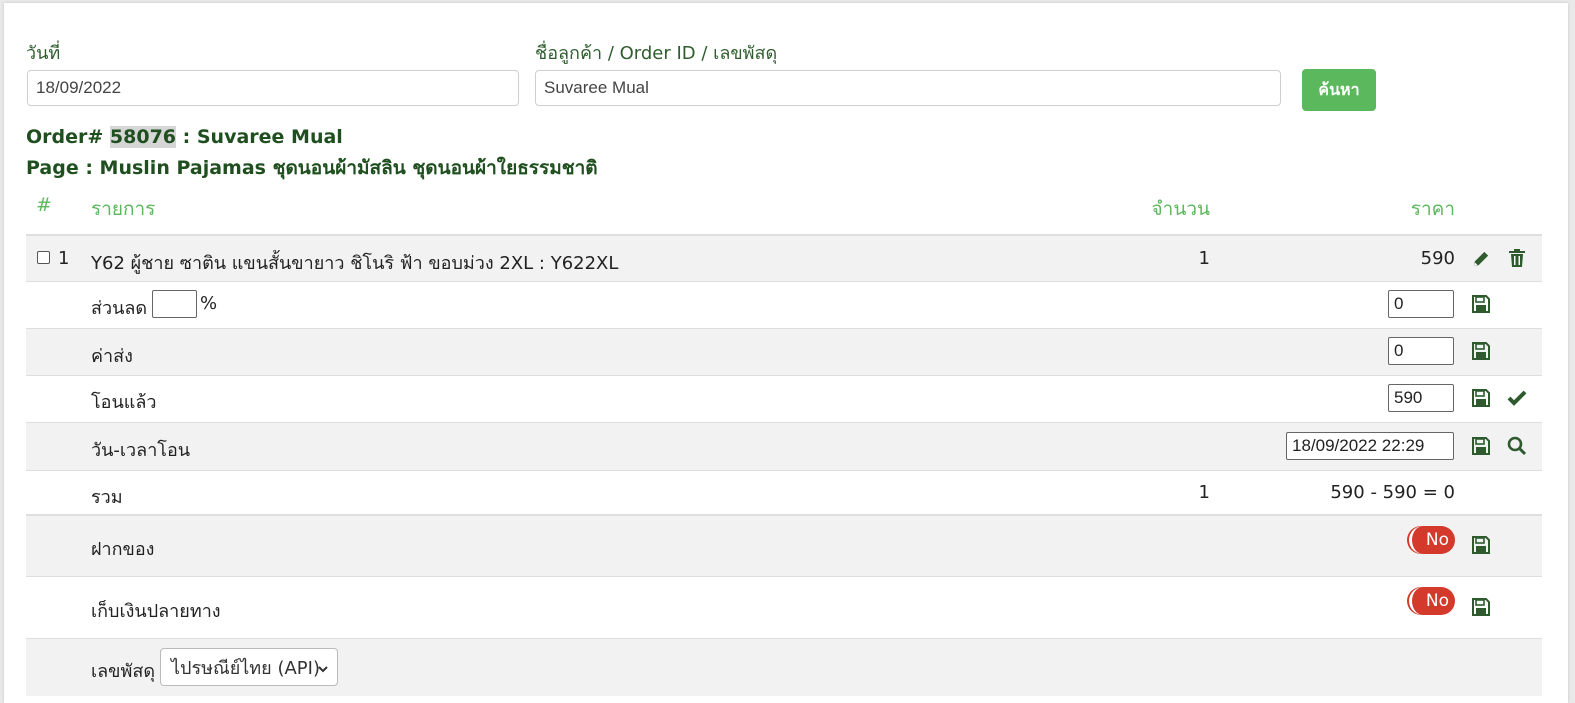  What do you see at coordinates (784, 545) in the screenshot?
I see `deposit-row` at bounding box center [784, 545].